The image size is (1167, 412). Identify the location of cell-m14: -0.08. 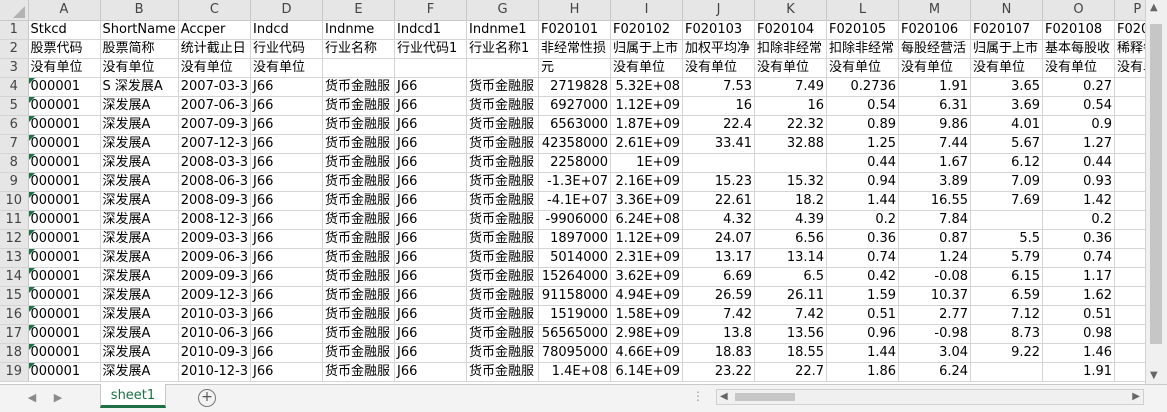
(935, 277).